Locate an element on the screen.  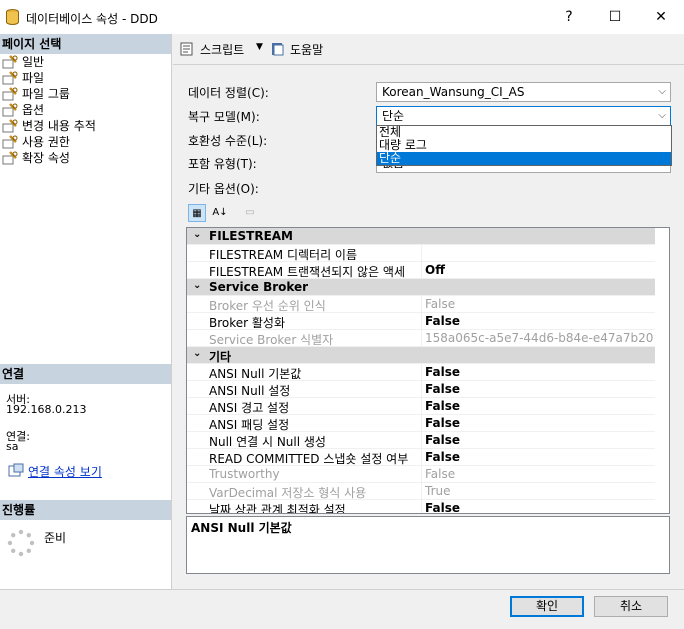
recovery-option: 단순 is located at coordinates (524, 158).